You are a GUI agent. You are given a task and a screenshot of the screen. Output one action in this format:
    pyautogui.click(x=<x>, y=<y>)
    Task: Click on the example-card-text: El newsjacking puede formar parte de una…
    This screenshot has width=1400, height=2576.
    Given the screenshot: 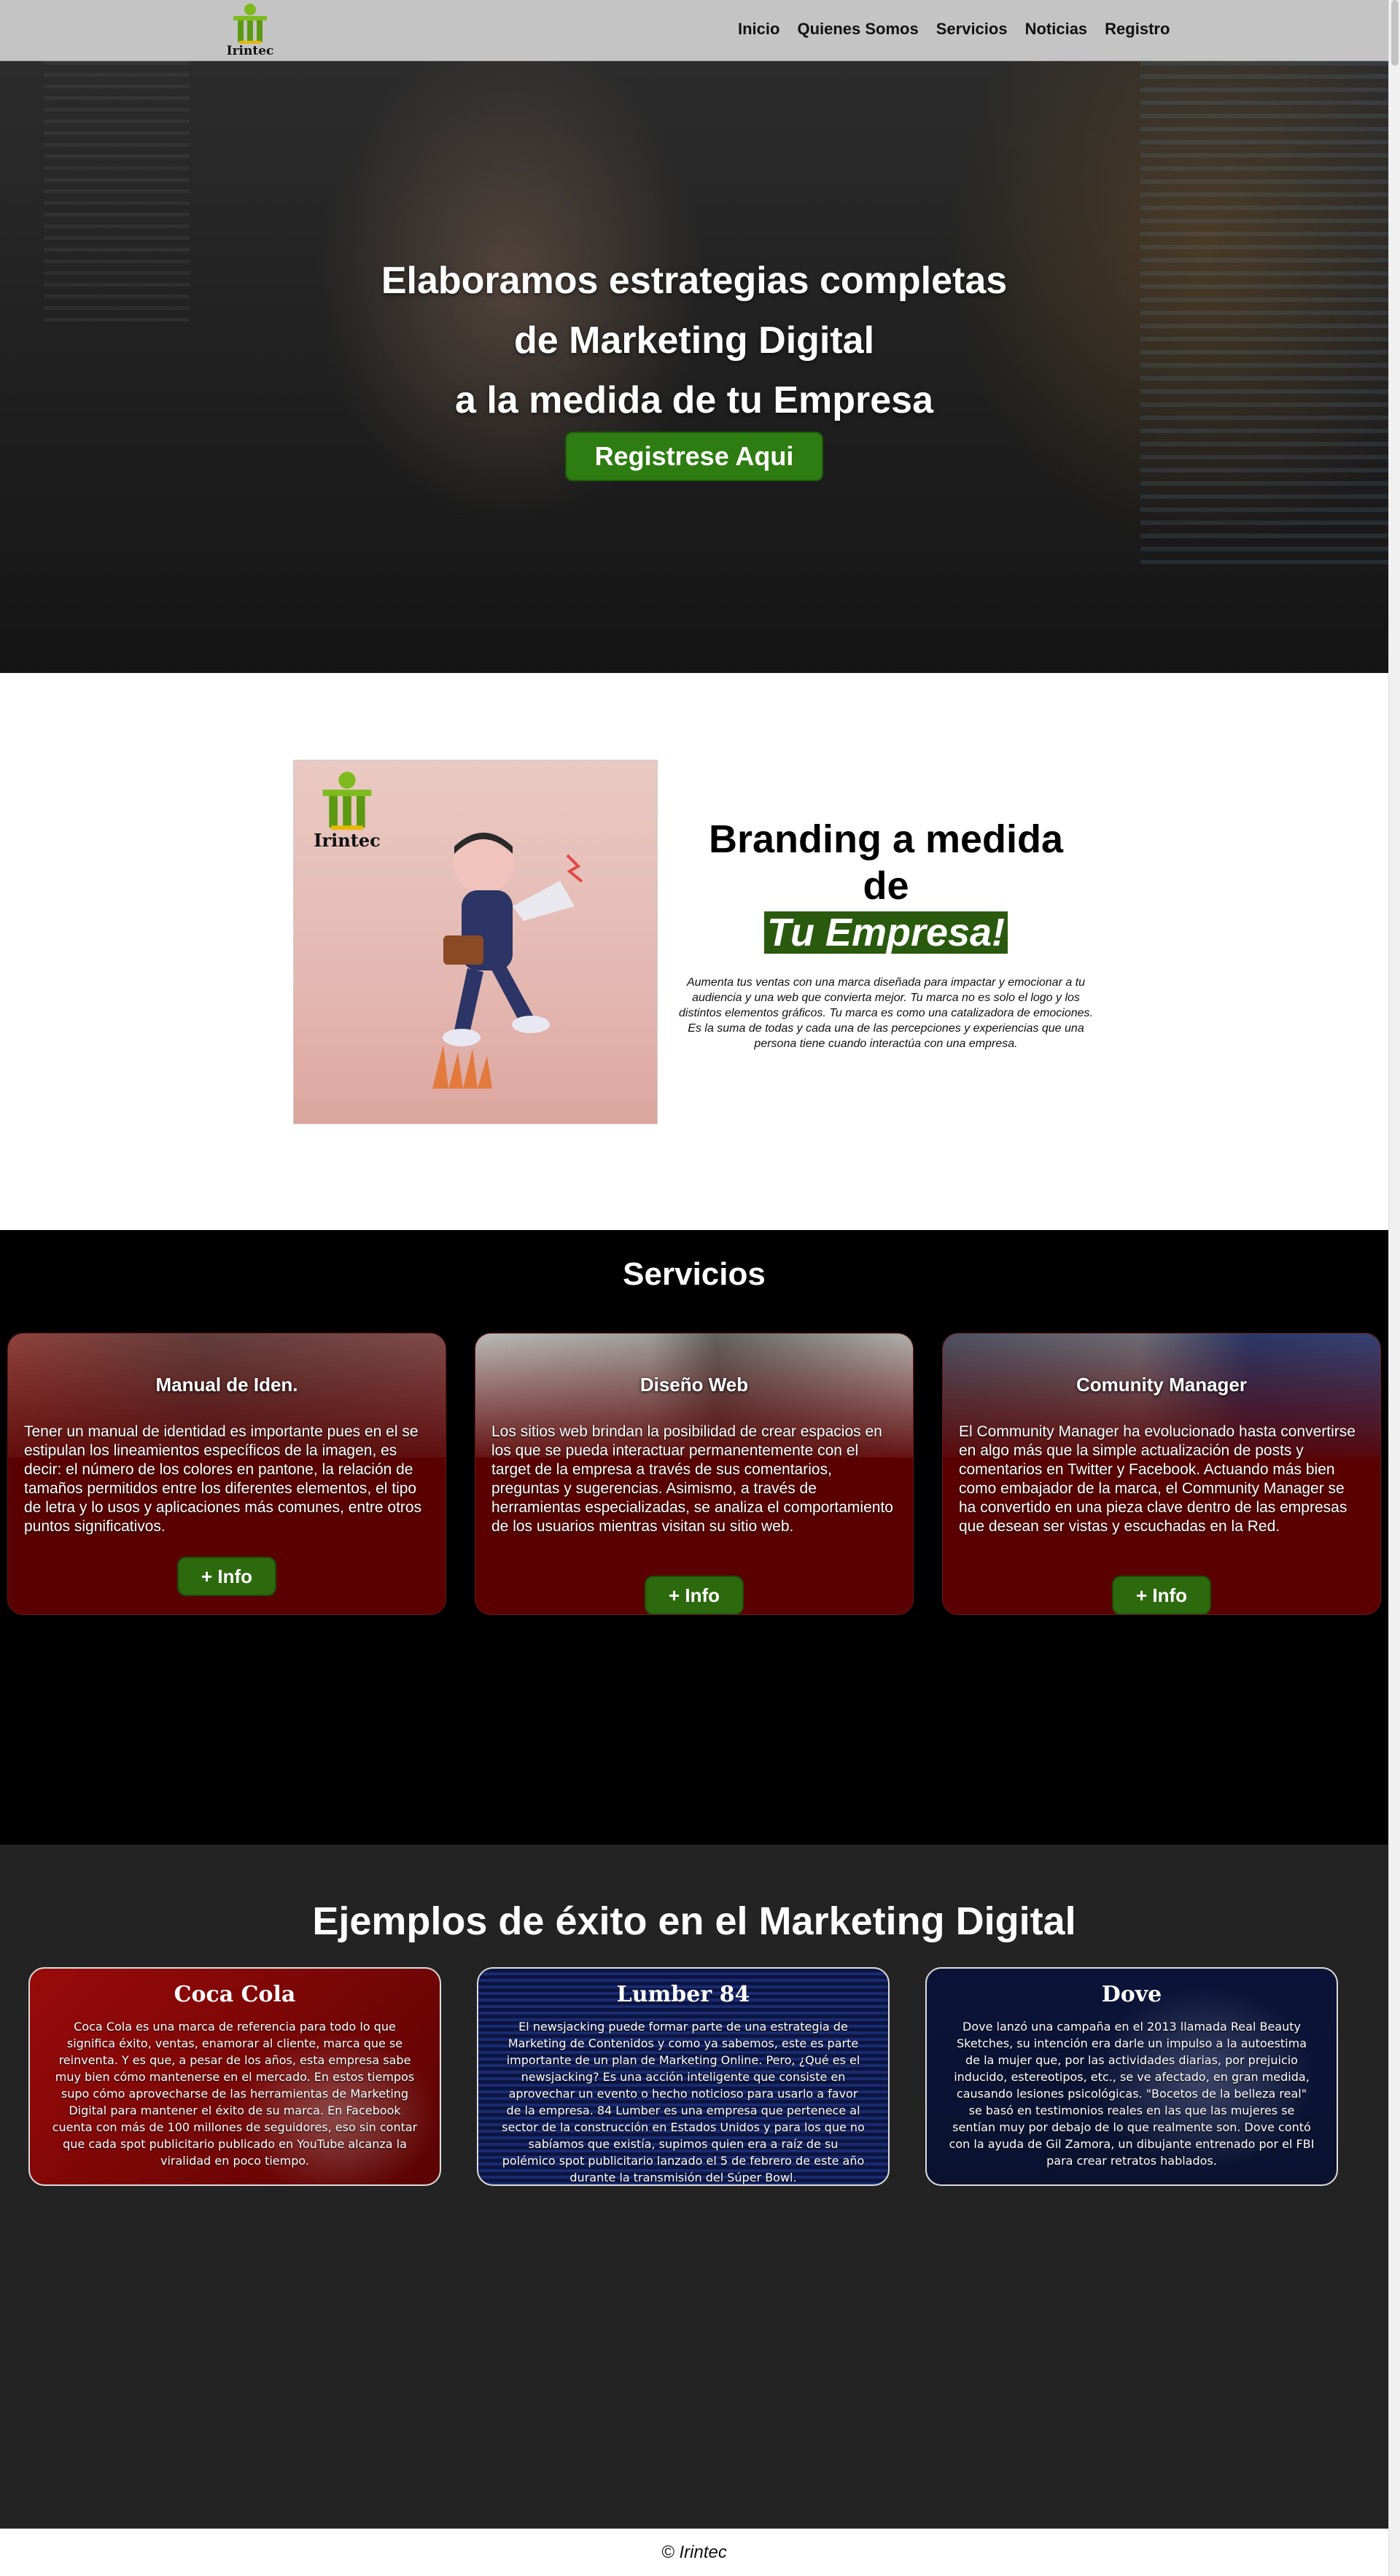 What is the action you would take?
    pyautogui.click(x=683, y=2102)
    